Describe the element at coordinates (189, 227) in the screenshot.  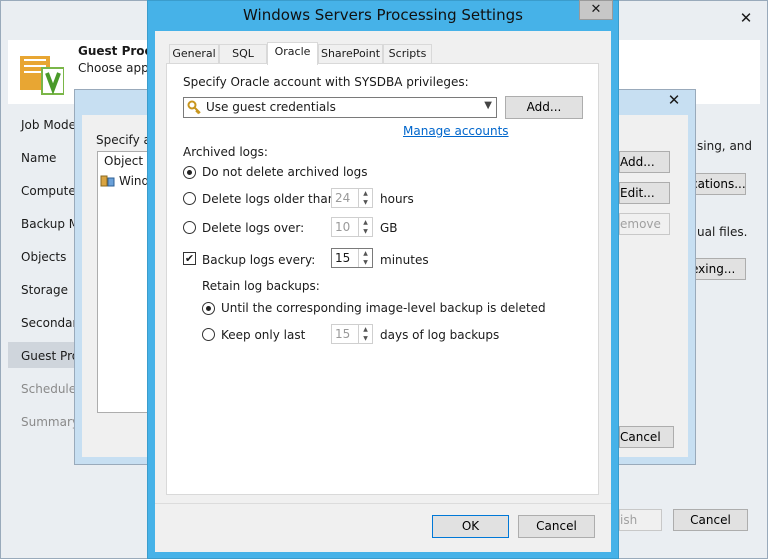
I see `radio-delete-over` at that location.